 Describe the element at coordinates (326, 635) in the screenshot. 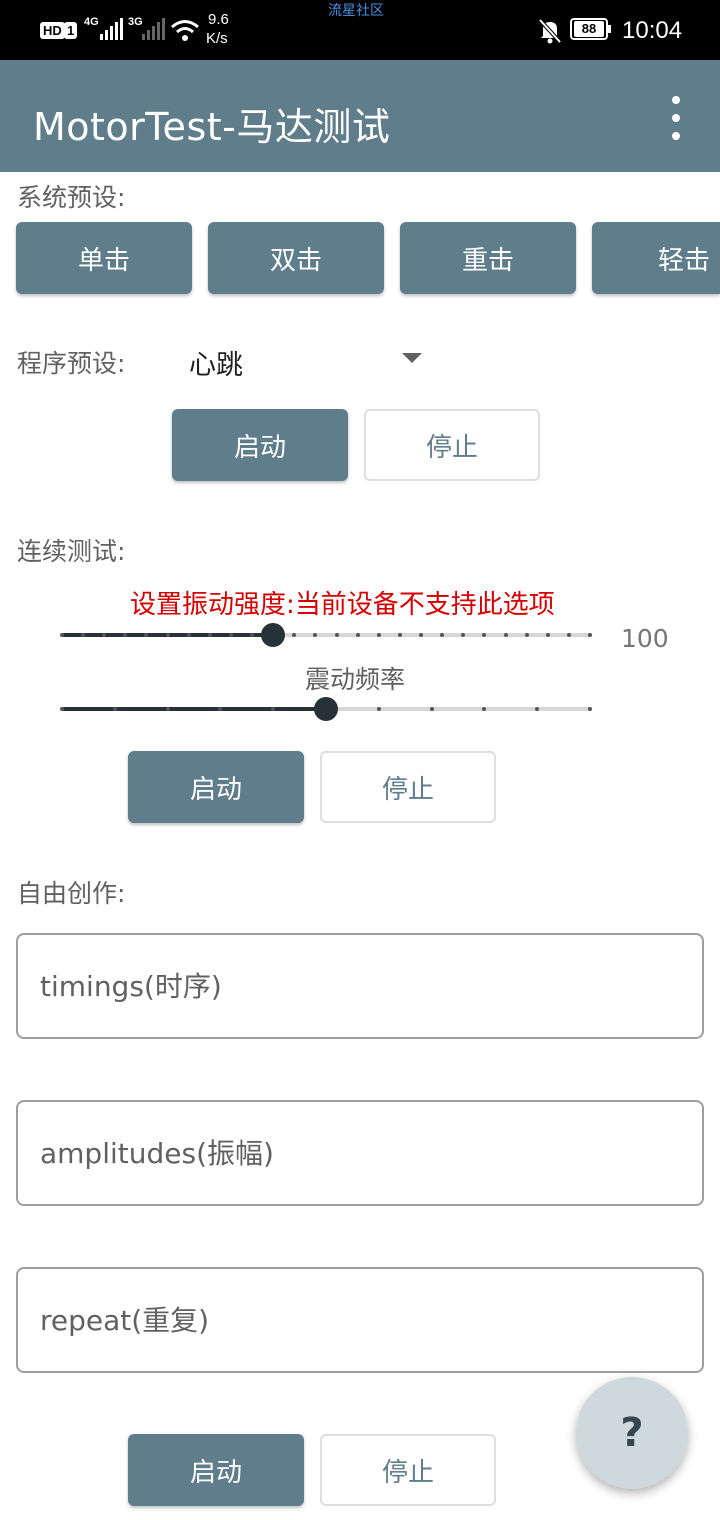

I see `intensity-slider` at that location.